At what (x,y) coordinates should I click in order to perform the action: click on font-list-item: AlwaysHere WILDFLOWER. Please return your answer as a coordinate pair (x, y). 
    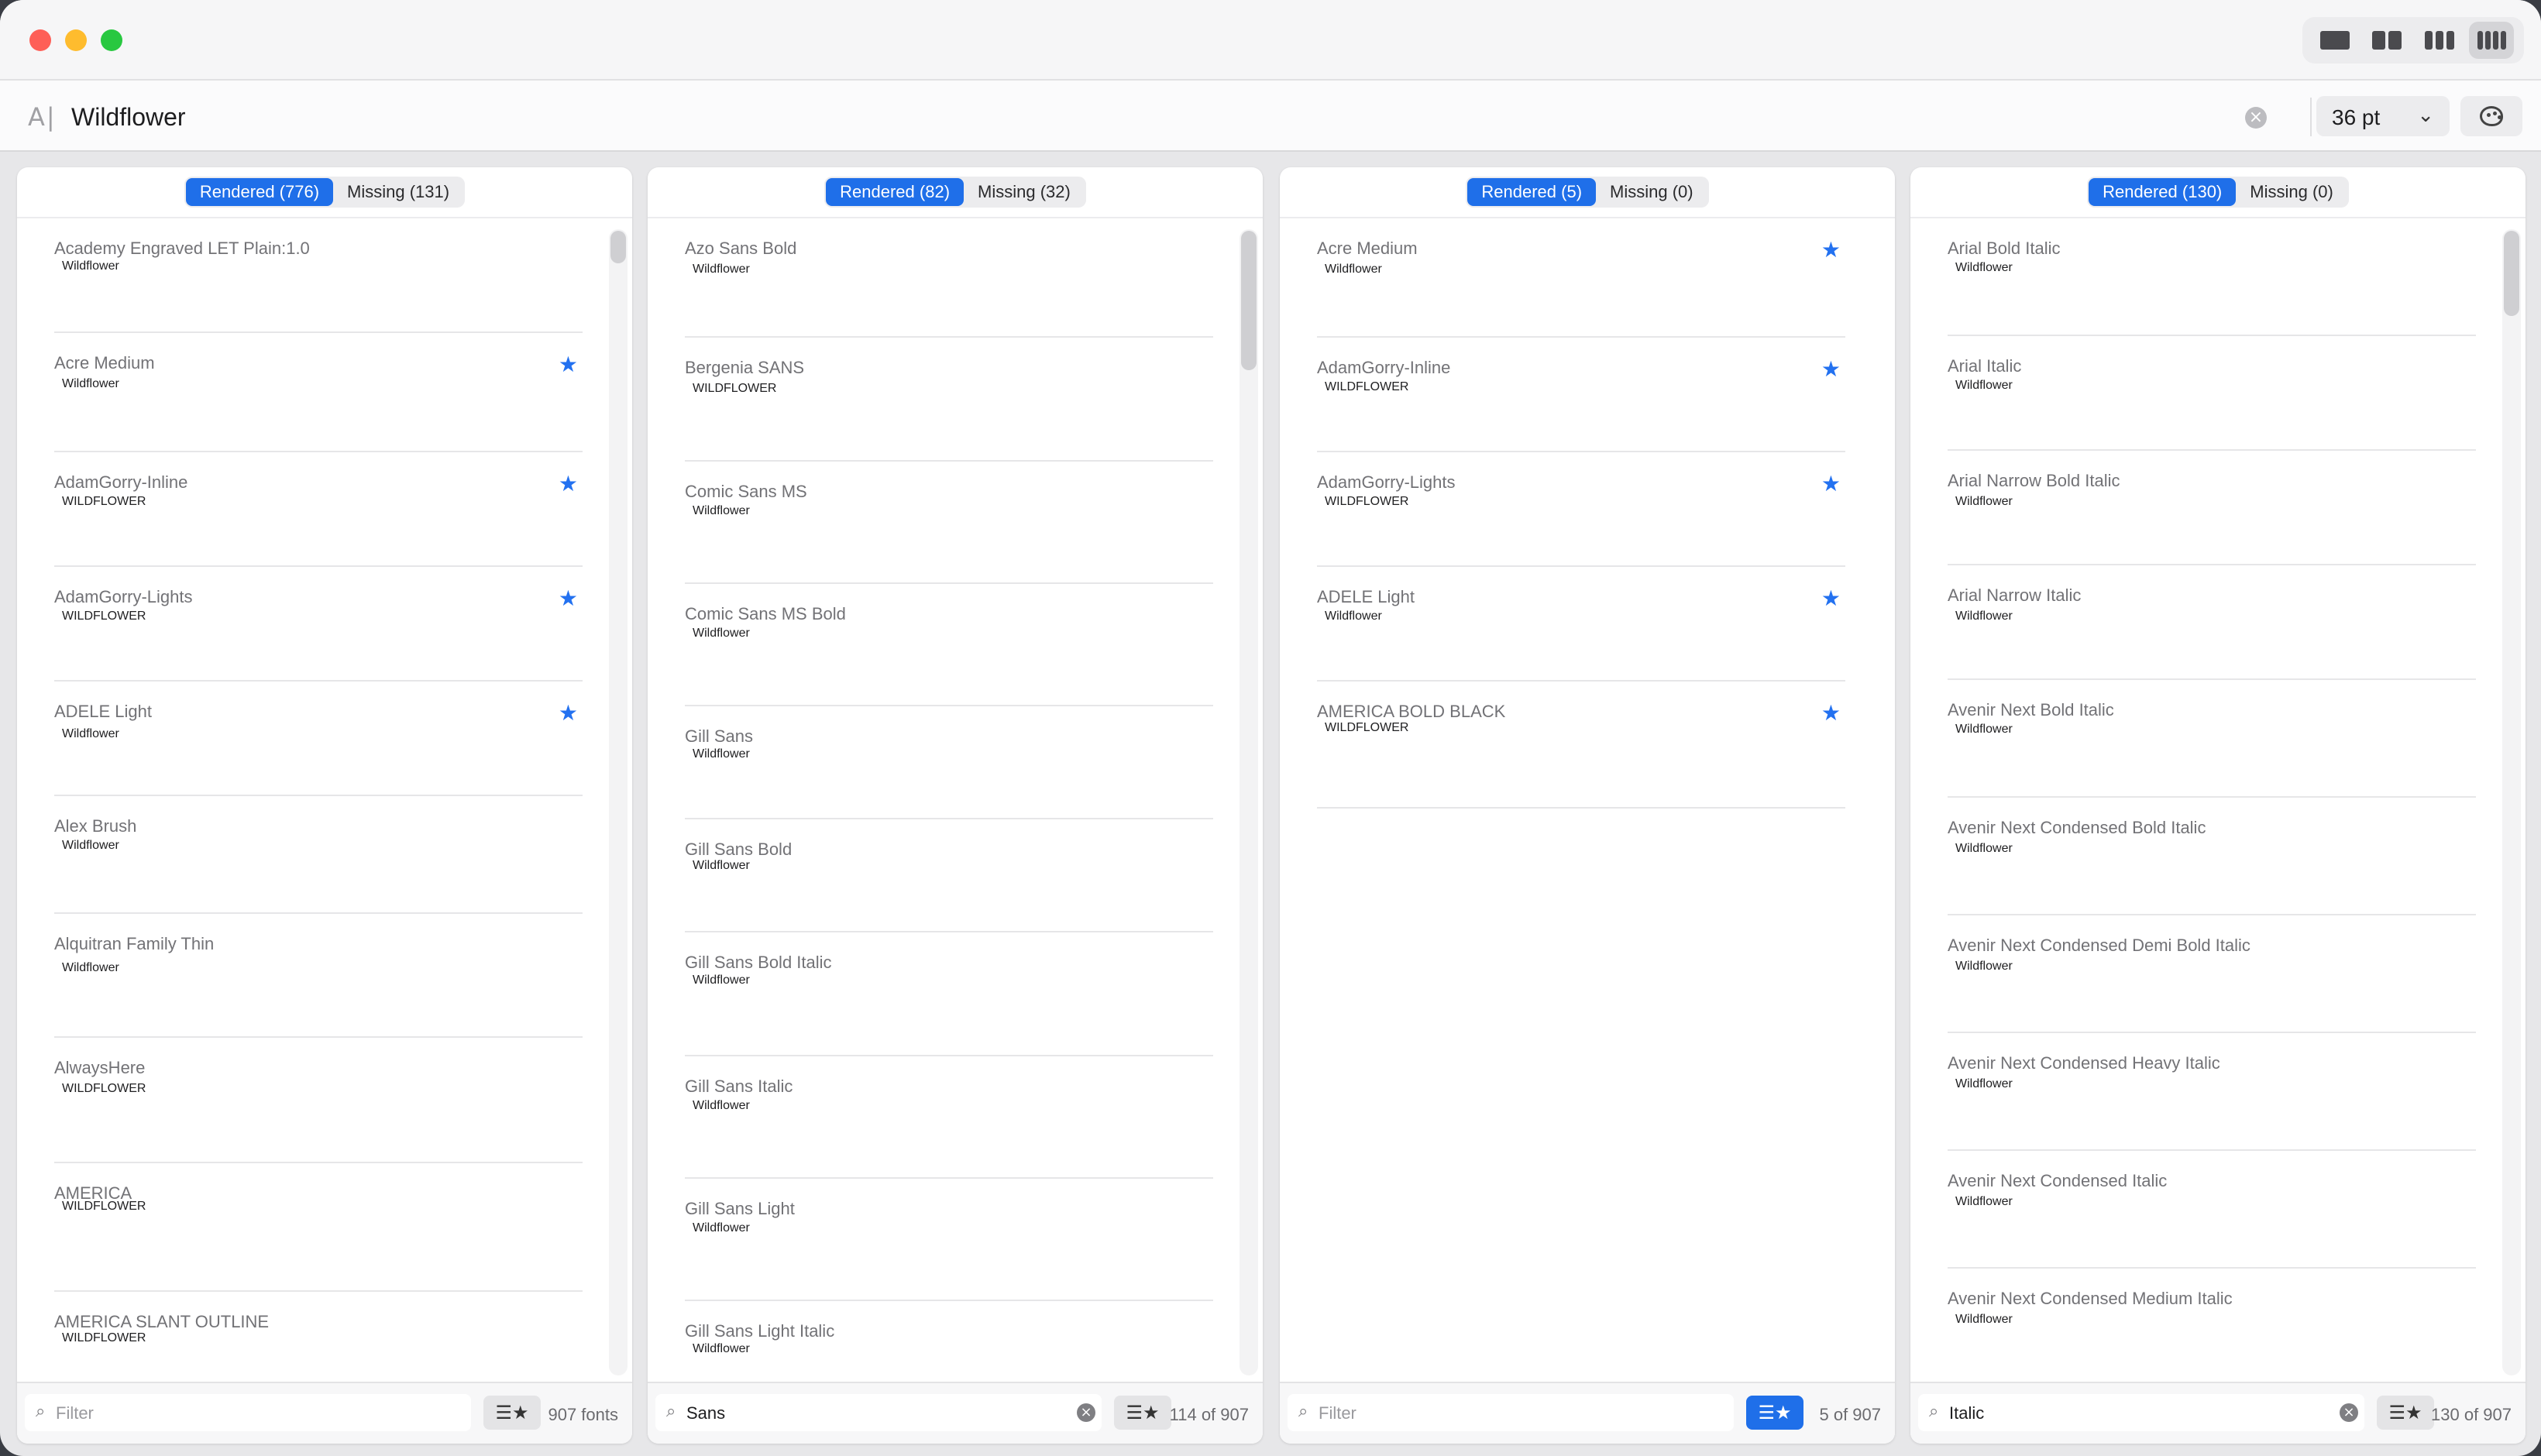
    Looking at the image, I should click on (318, 1100).